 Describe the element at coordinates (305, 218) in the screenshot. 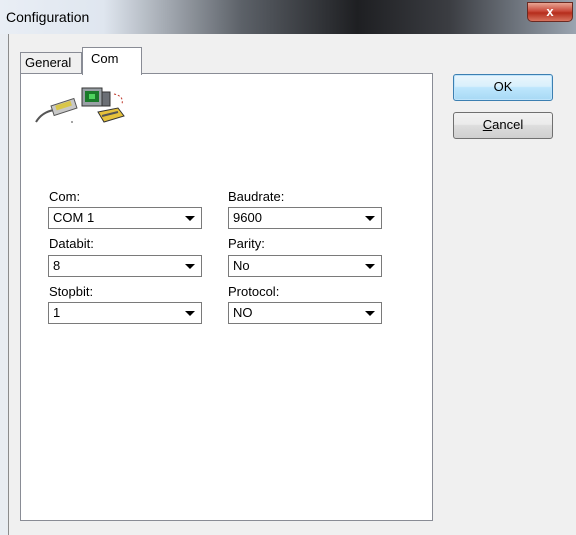

I see `baudrate-select: 9600` at that location.